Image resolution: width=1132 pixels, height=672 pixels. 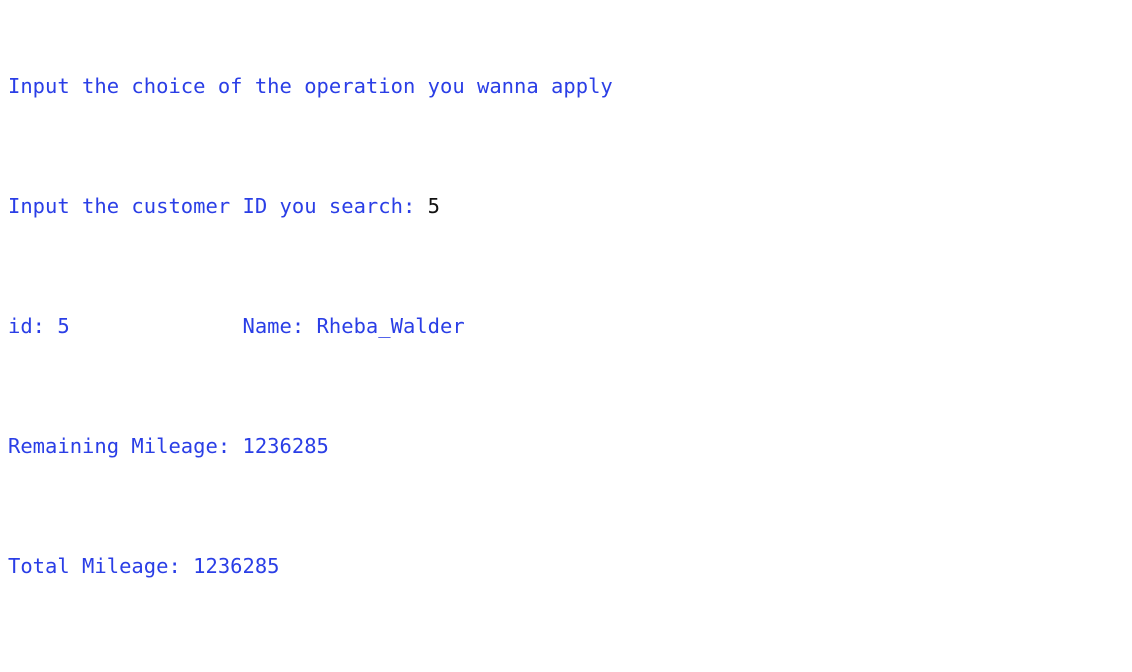 What do you see at coordinates (144, 566) in the screenshot?
I see `total-mileage-text: Total Mileage: 1236285` at bounding box center [144, 566].